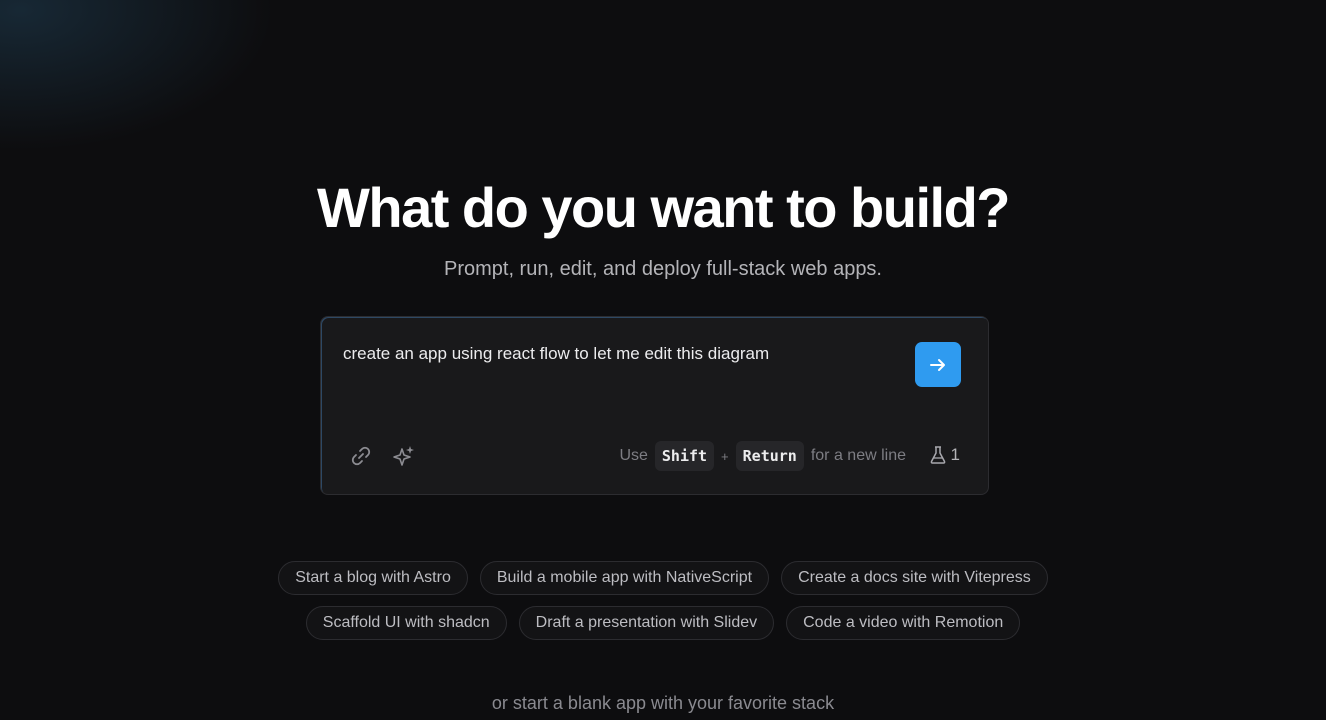  What do you see at coordinates (955, 454) in the screenshot?
I see `counter-value: 1` at bounding box center [955, 454].